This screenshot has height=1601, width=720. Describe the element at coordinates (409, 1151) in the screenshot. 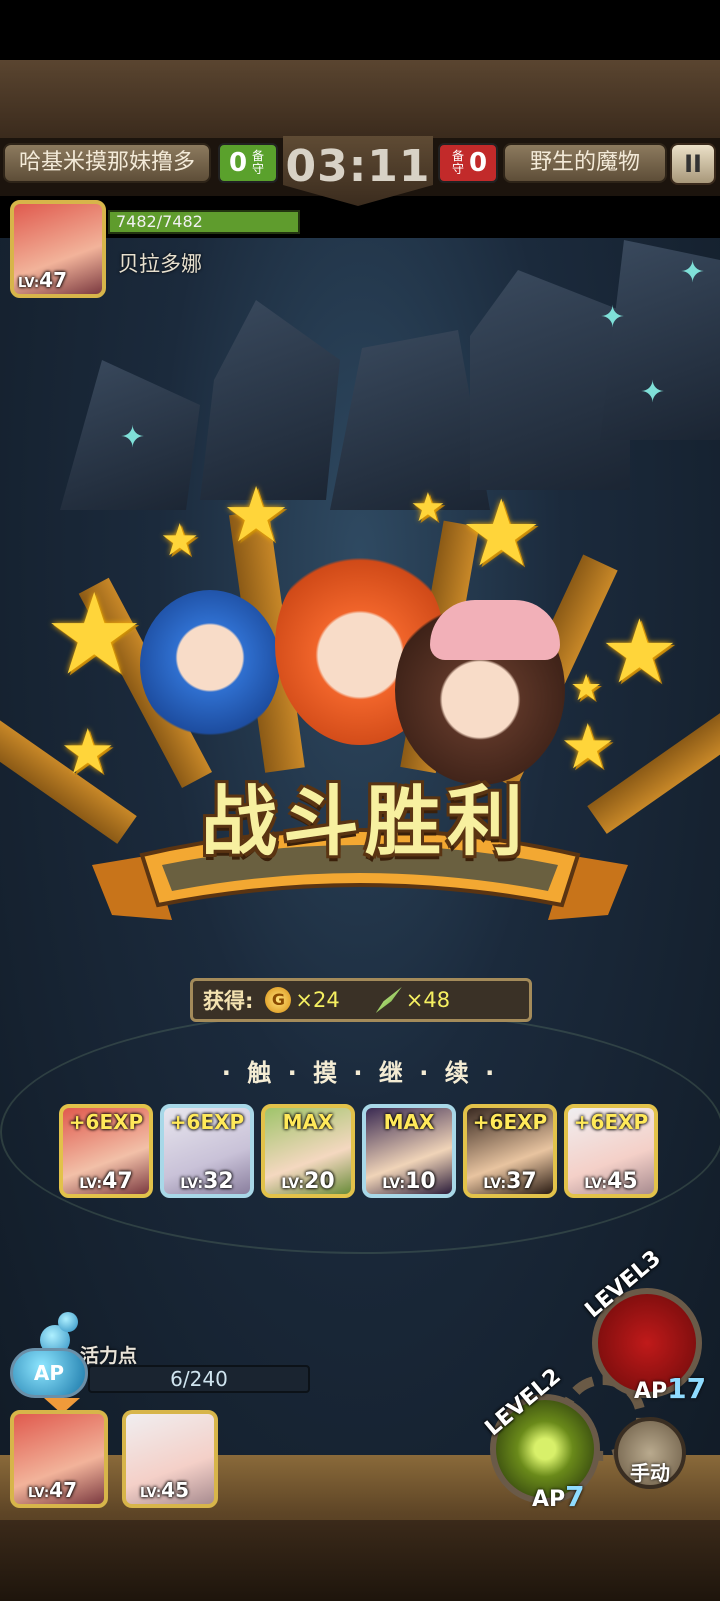

I see `team-card: MAX LV:10` at that location.